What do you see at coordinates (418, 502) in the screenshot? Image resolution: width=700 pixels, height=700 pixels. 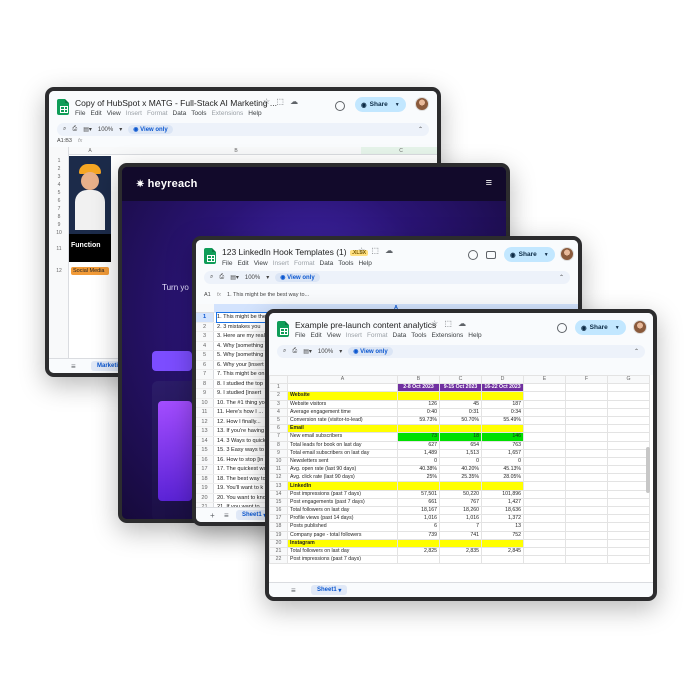 I see `metric-value-cell: 661` at bounding box center [418, 502].